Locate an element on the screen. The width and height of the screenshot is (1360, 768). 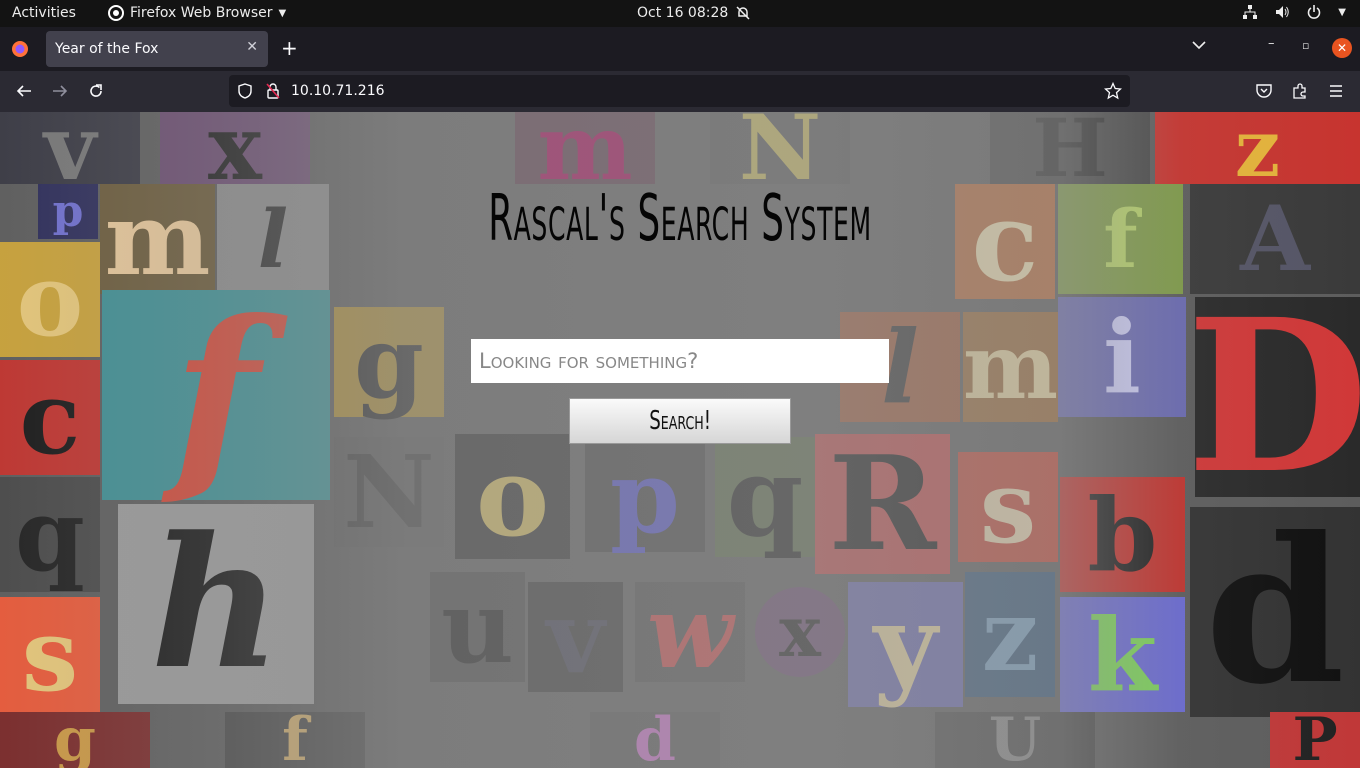
chevron-down-icon is located at coordinates (1199, 45).